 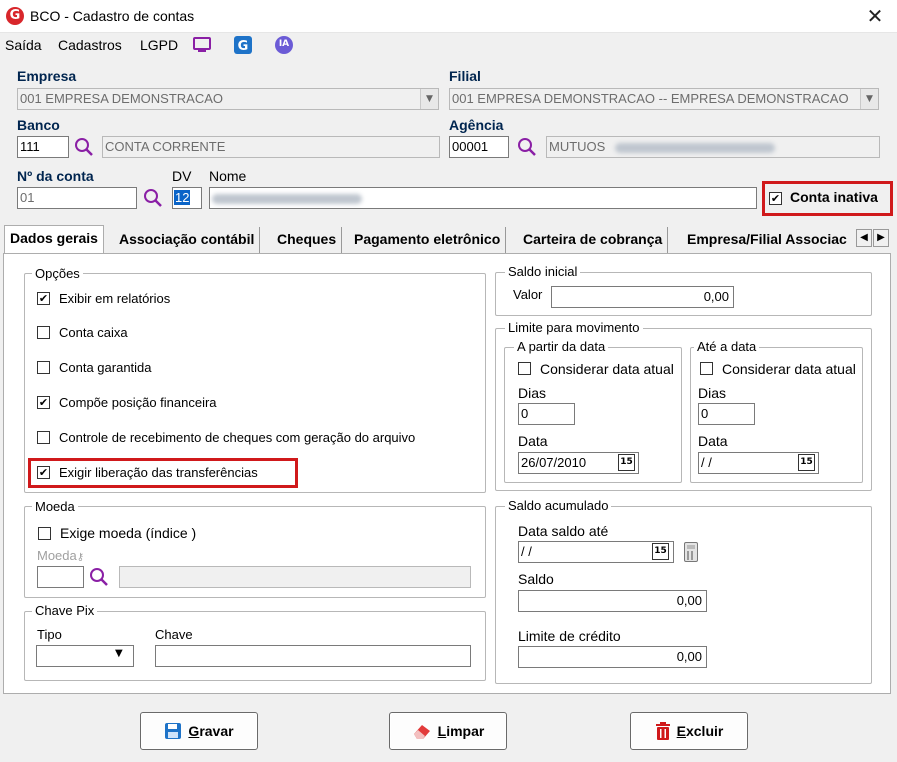 I want to click on tab-dados-gerais: Dados gerais, so click(x=54, y=240).